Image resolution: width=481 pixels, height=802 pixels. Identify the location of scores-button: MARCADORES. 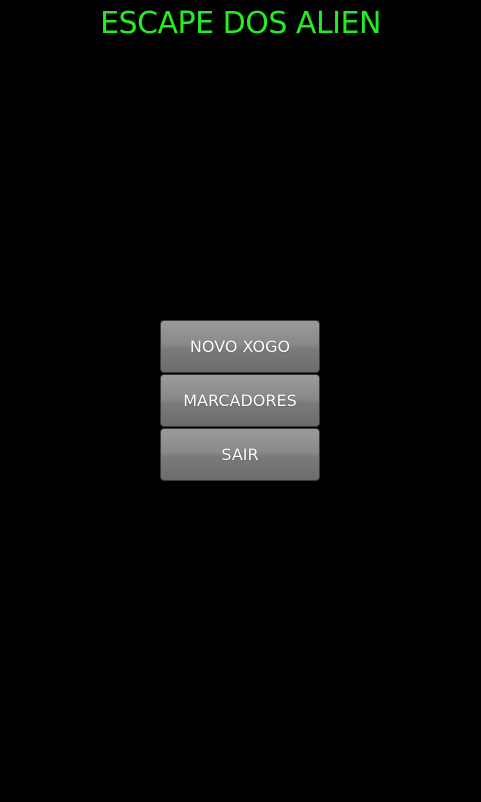
(240, 400).